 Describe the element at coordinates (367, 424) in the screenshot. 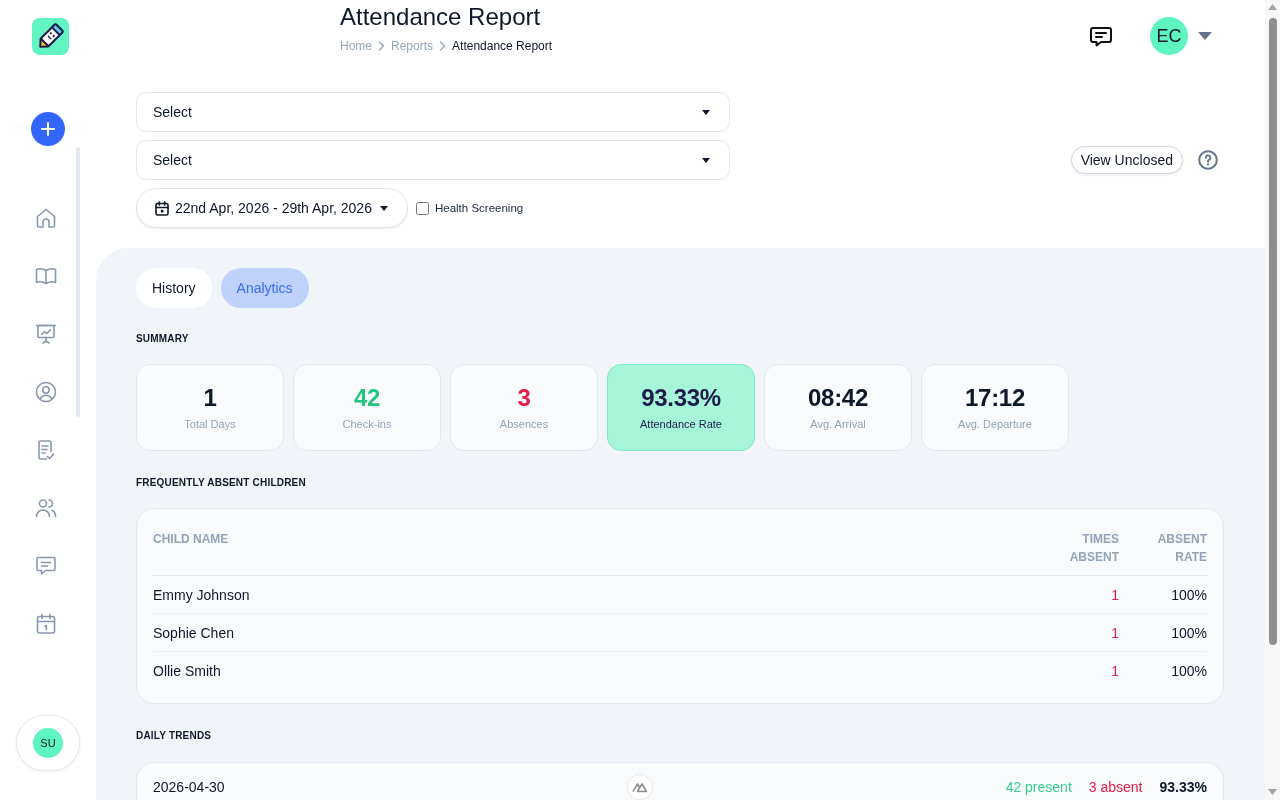

I see `stat-label: Check-ins` at that location.